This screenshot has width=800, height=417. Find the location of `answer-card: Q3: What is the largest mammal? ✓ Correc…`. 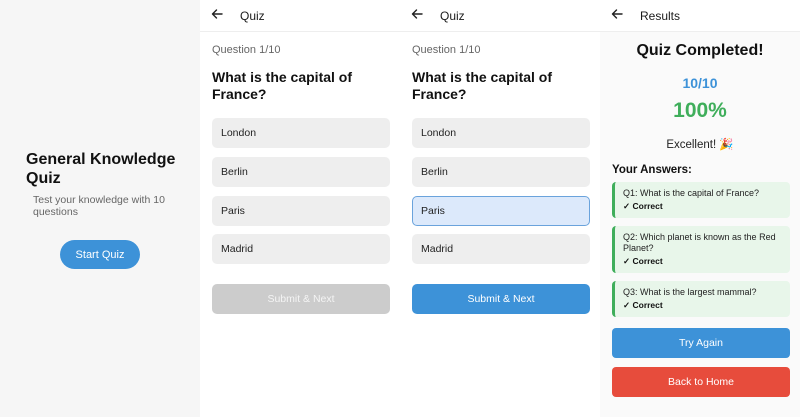

answer-card: Q3: What is the largest mammal? ✓ Correc… is located at coordinates (701, 299).